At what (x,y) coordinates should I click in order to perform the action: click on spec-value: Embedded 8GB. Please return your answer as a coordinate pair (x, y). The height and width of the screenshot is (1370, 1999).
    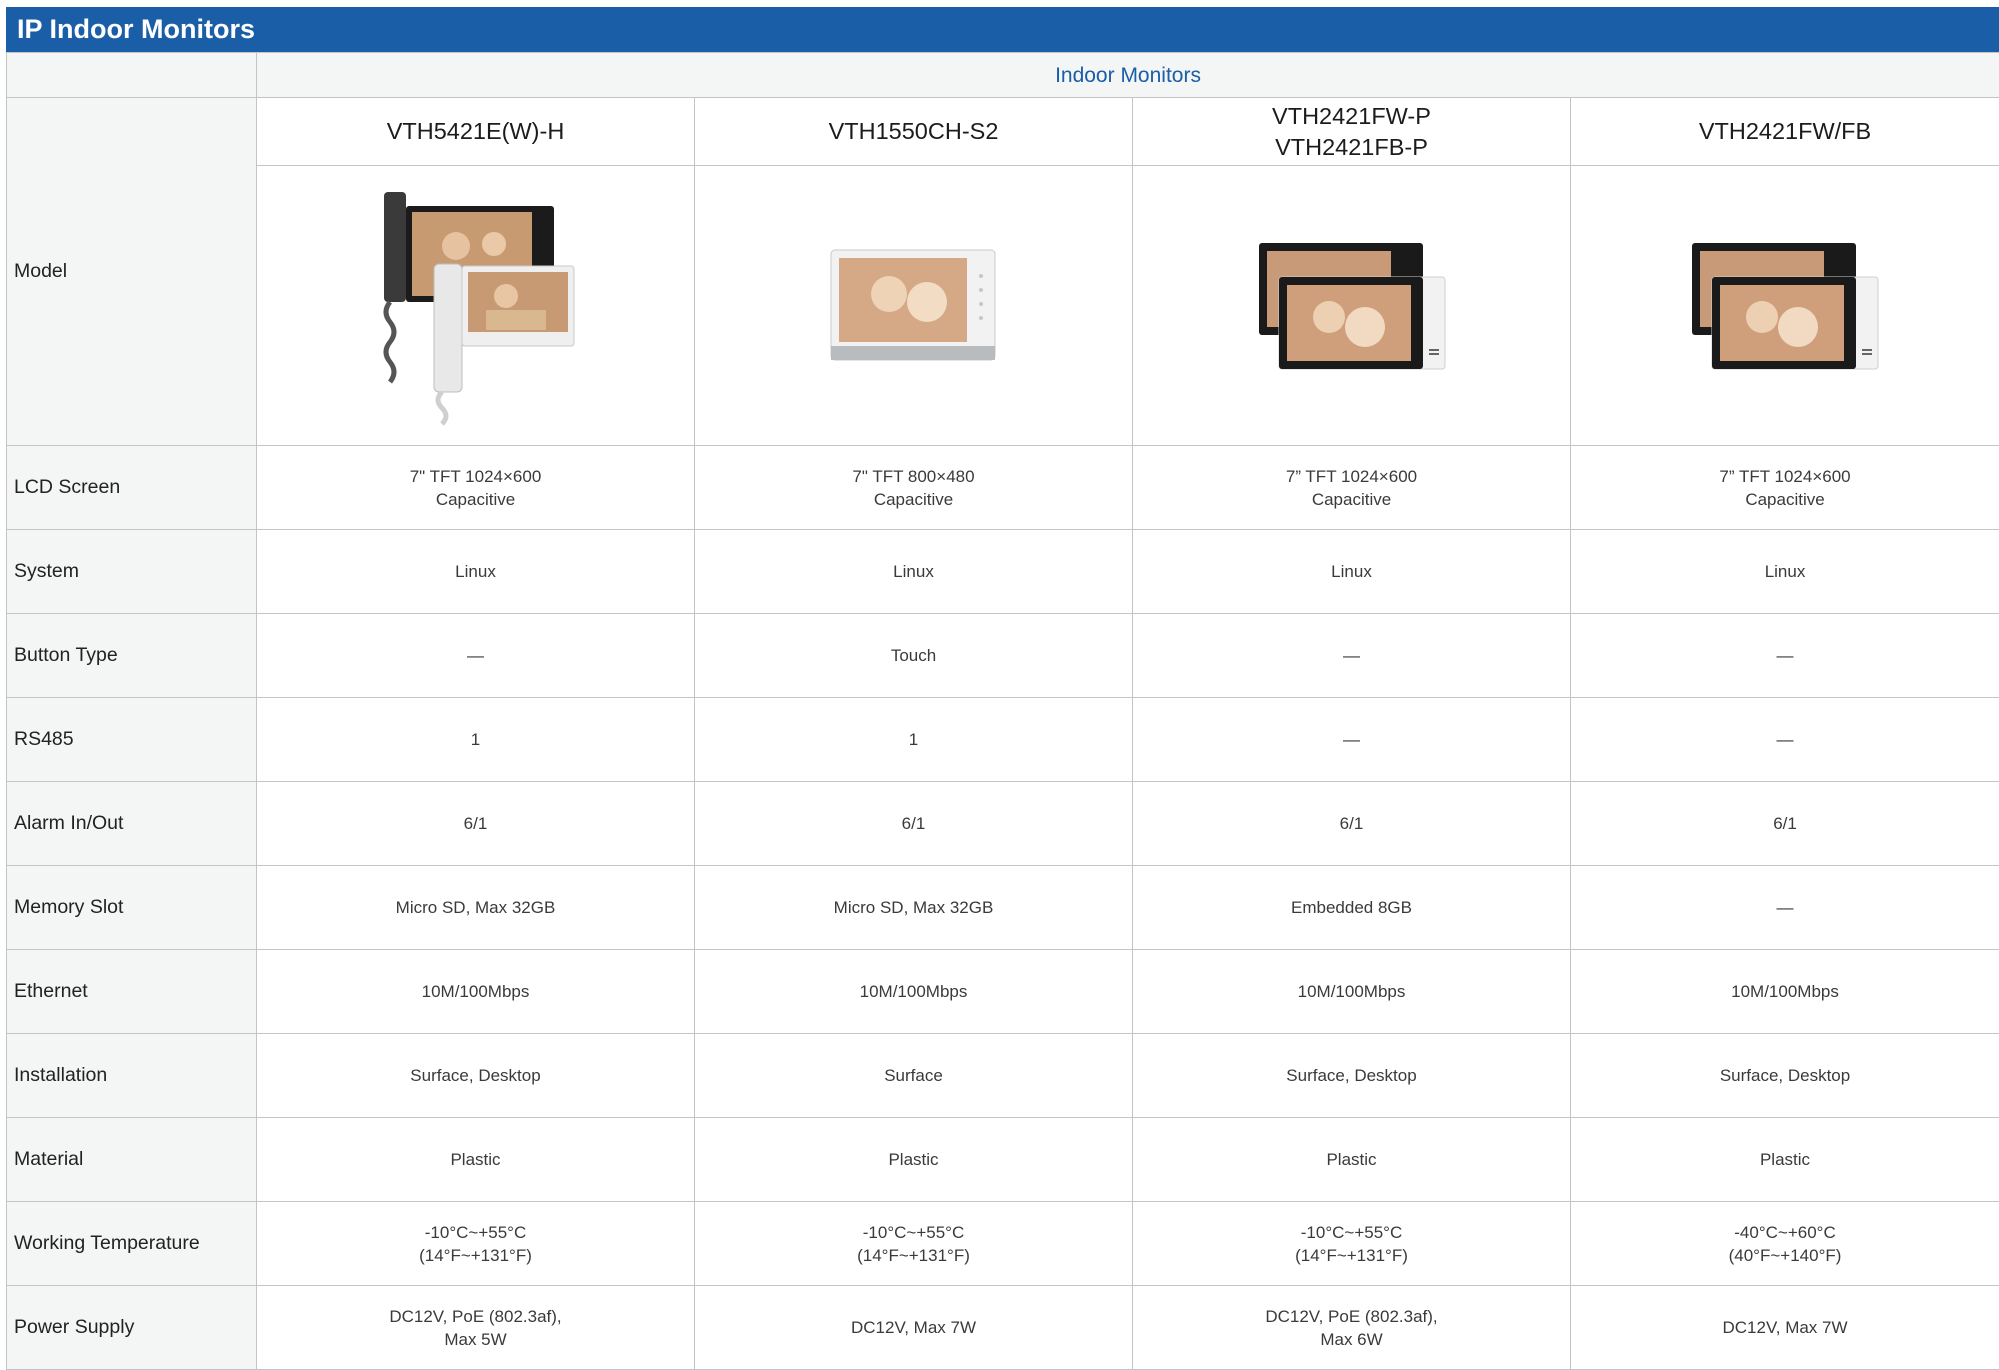
    Looking at the image, I should click on (1352, 908).